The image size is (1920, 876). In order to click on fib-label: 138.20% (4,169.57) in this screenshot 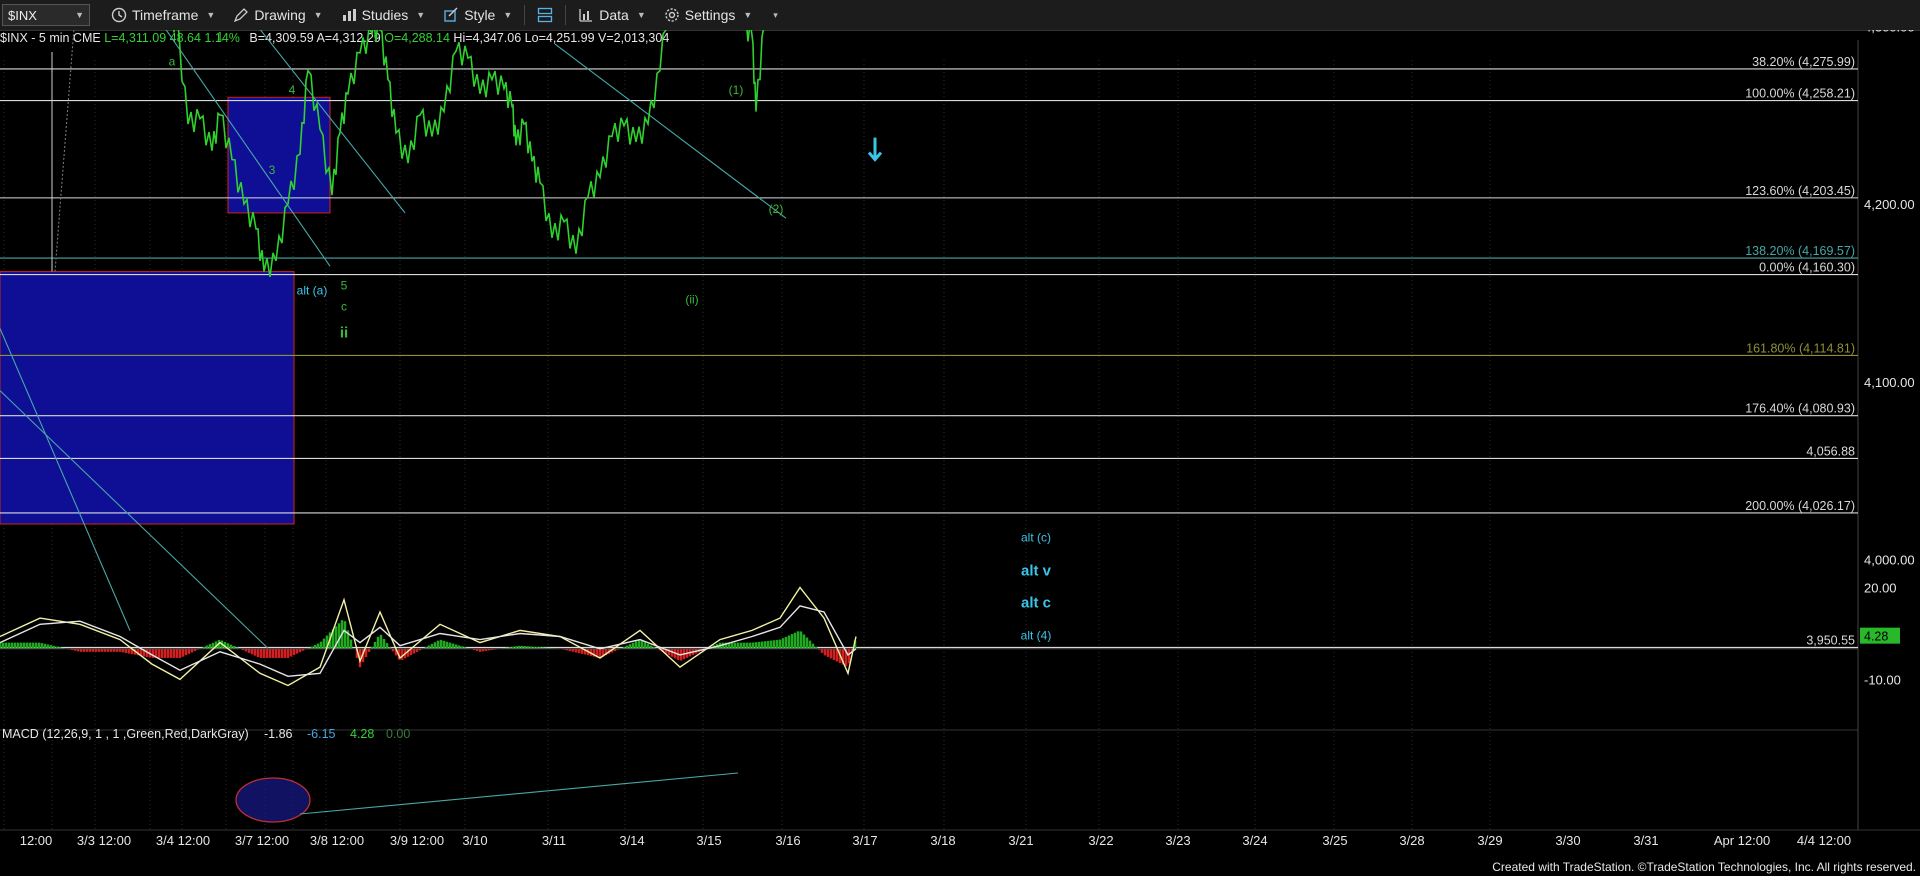, I will do `click(1800, 251)`.